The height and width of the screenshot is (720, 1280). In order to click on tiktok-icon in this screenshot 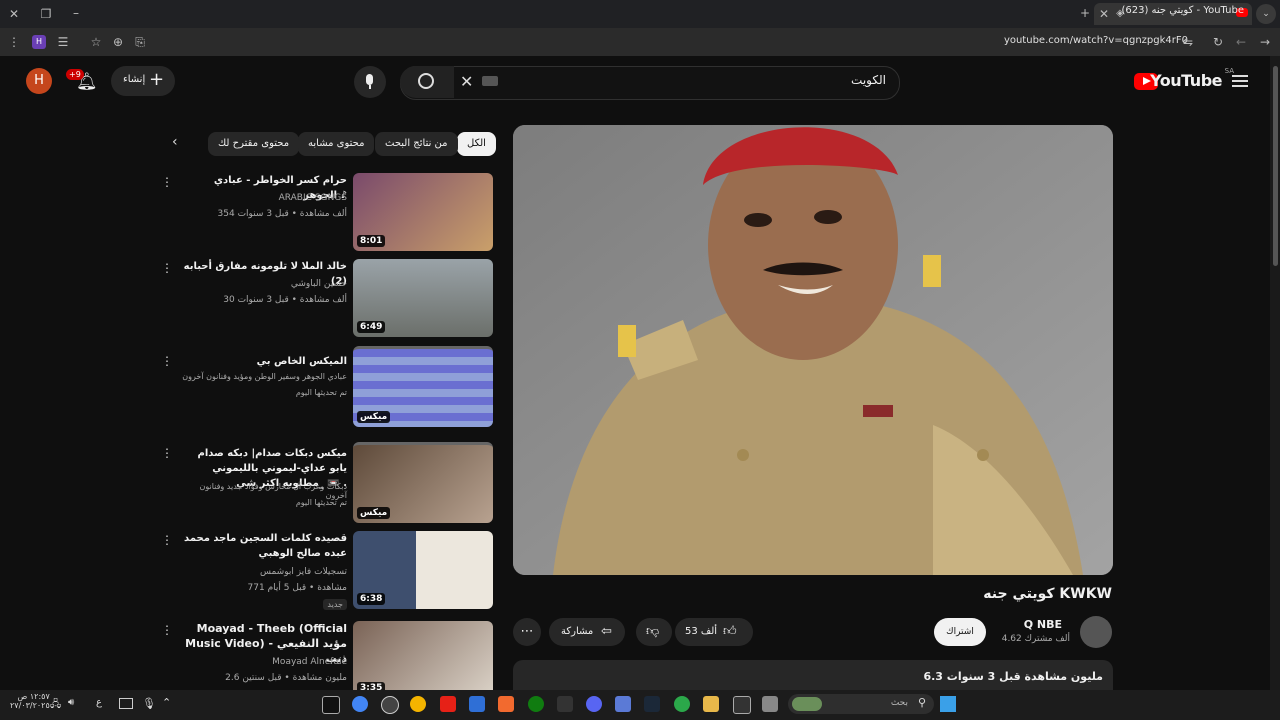, I will do `click(331, 705)`.